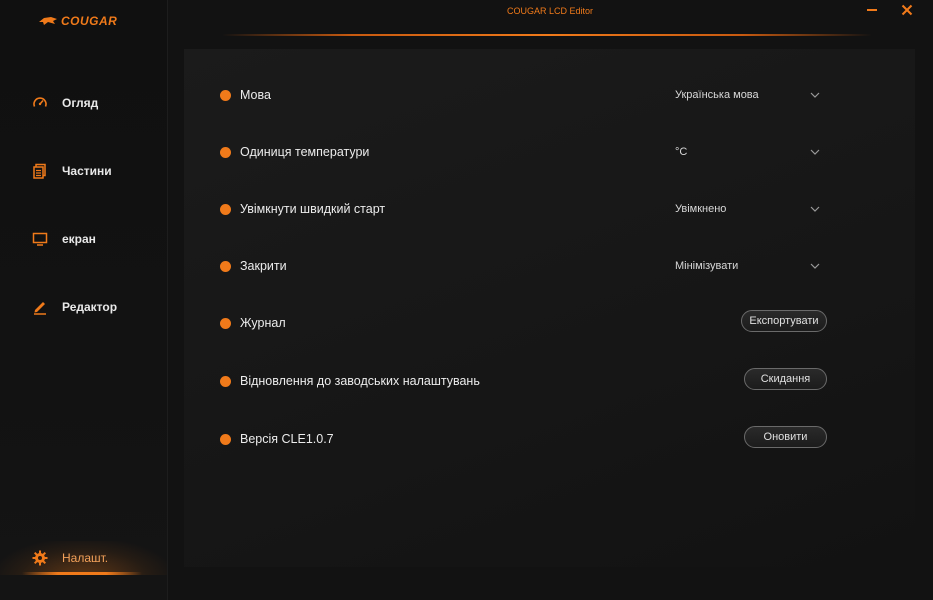 This screenshot has width=933, height=600. Describe the element at coordinates (79, 239) in the screenshot. I see `sidebar-item-label: екран` at that location.